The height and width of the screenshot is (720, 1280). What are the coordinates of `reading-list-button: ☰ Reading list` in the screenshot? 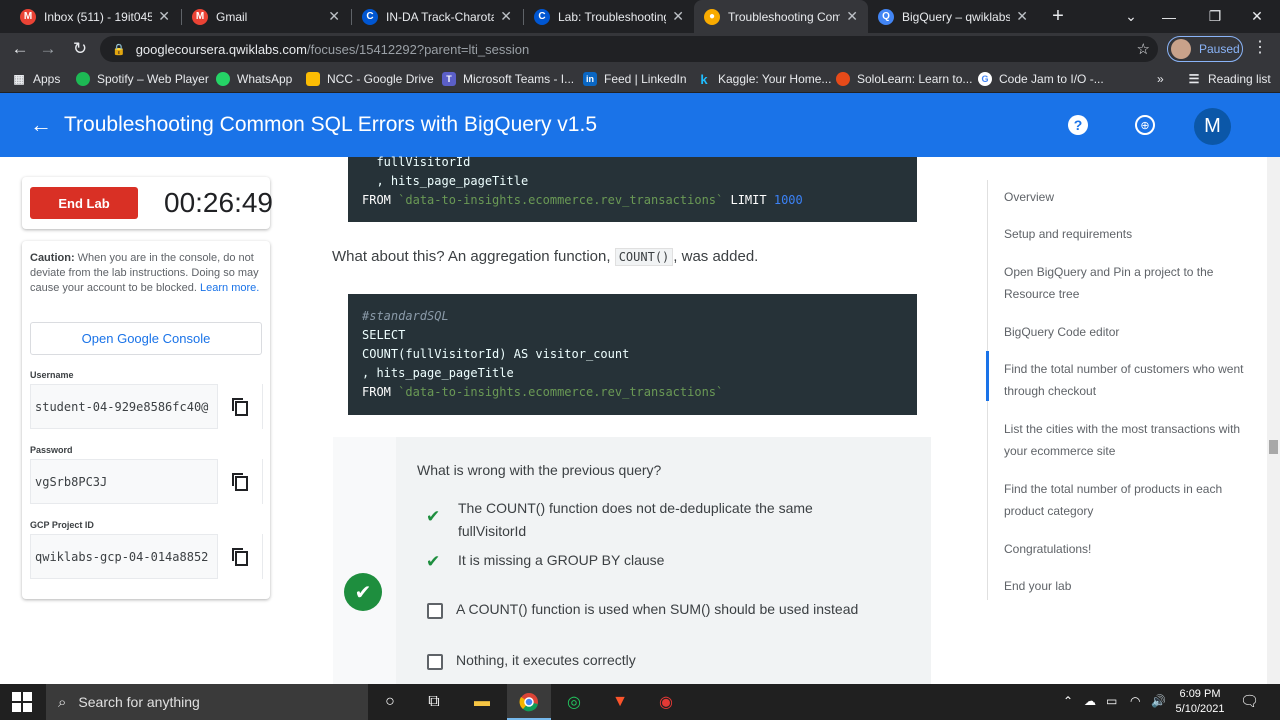 It's located at (1229, 79).